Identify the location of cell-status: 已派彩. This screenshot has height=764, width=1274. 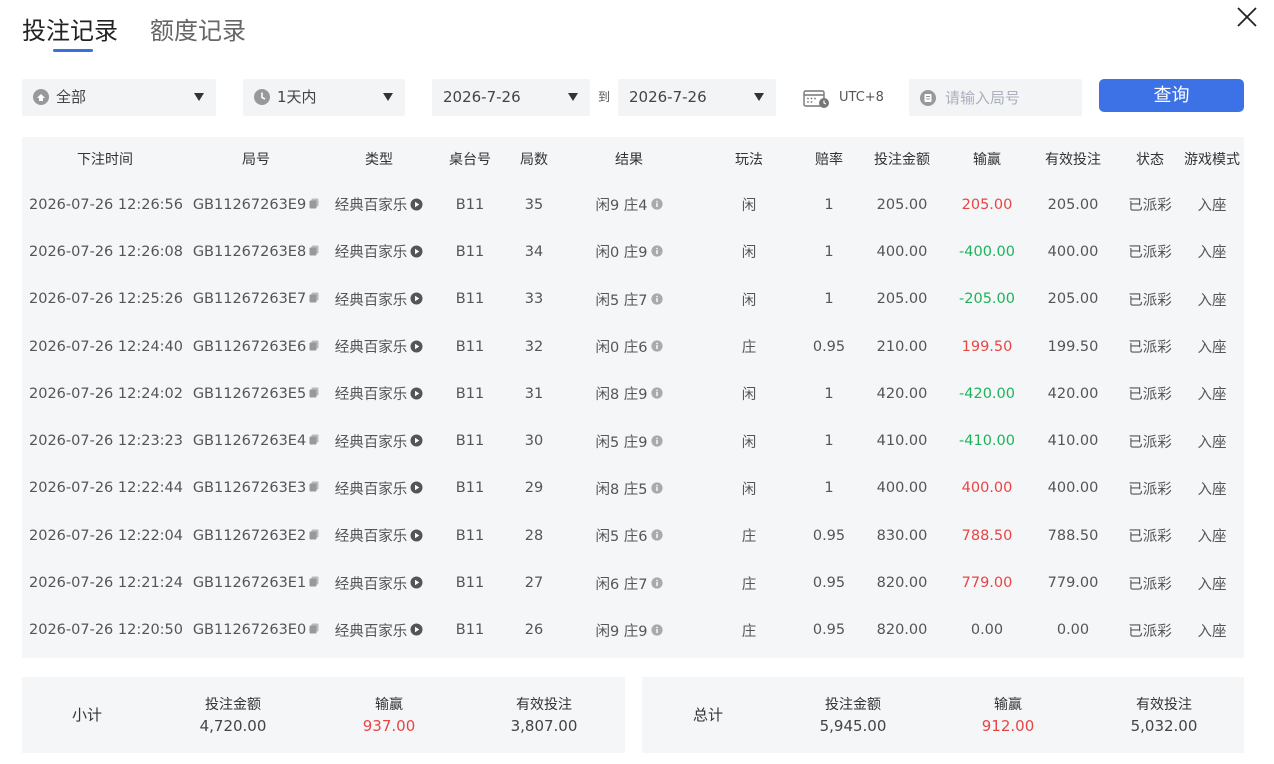
(1150, 489).